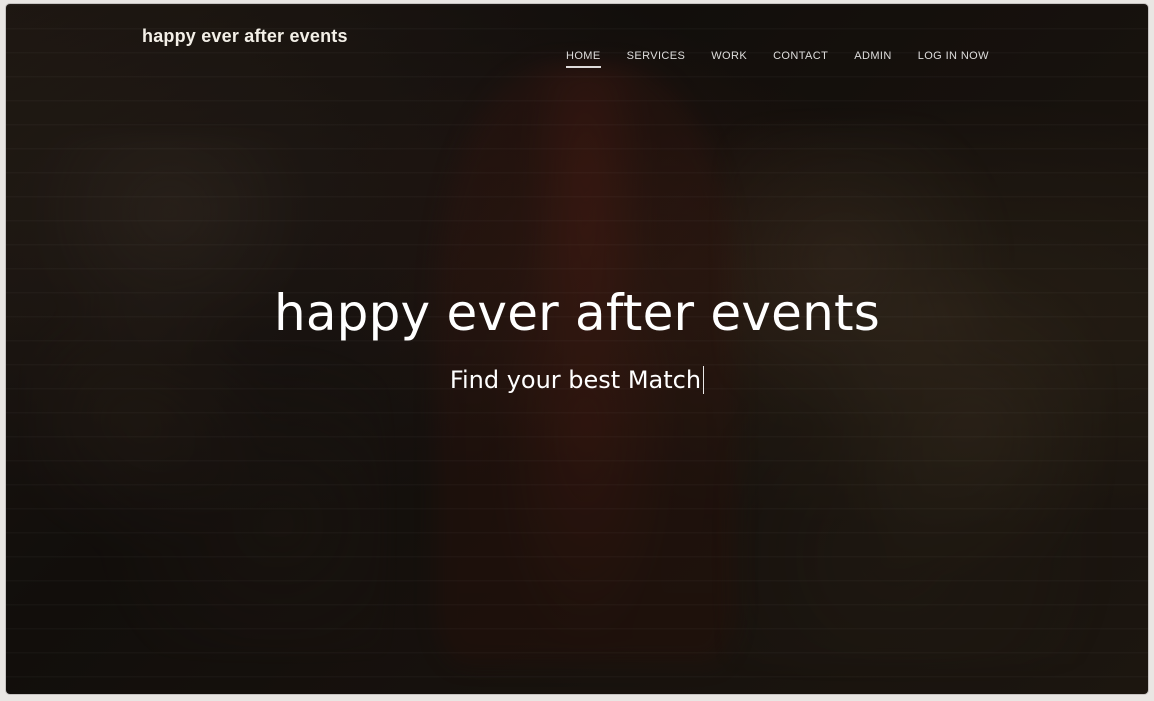 Image resolution: width=1154 pixels, height=701 pixels. What do you see at coordinates (729, 56) in the screenshot?
I see `nav-work: WORK` at bounding box center [729, 56].